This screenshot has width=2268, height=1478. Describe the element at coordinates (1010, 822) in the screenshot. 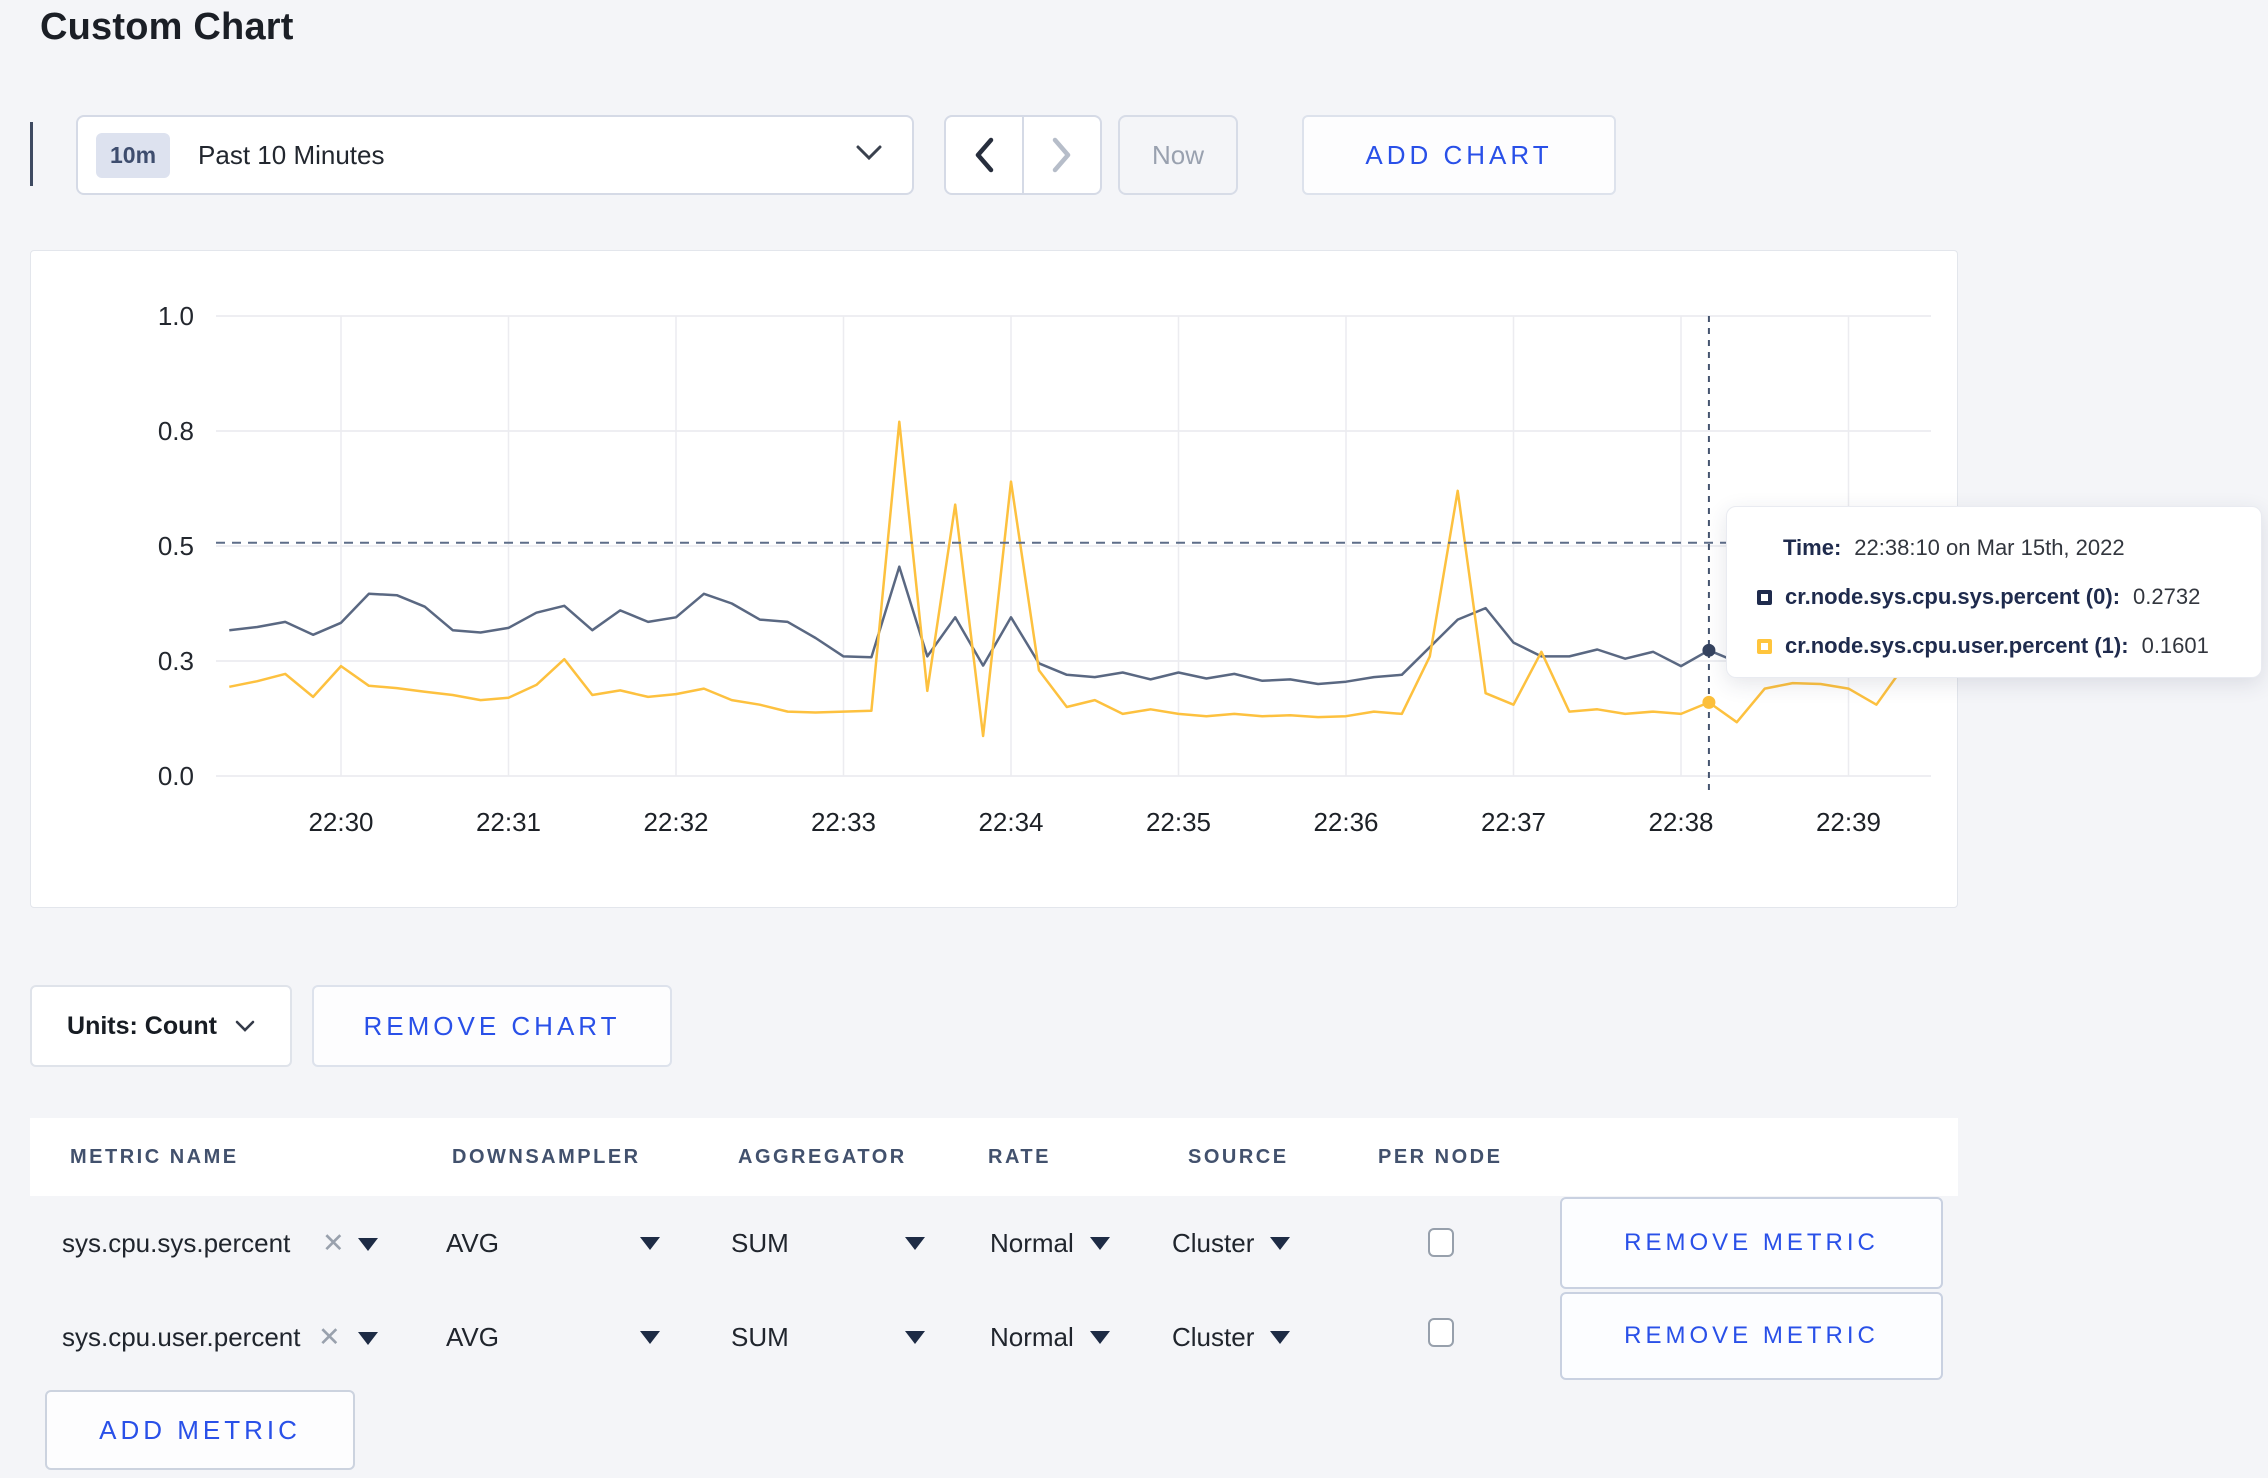

I see `svg-text: 22:34` at that location.